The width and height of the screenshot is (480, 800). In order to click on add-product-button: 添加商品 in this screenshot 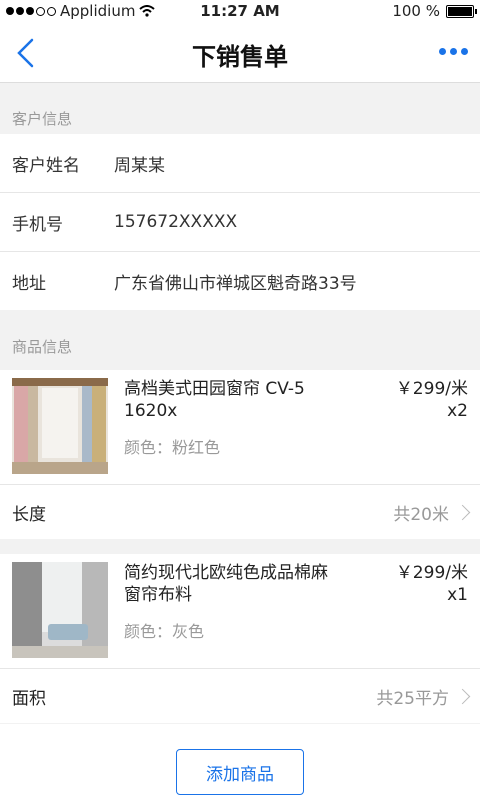, I will do `click(240, 772)`.